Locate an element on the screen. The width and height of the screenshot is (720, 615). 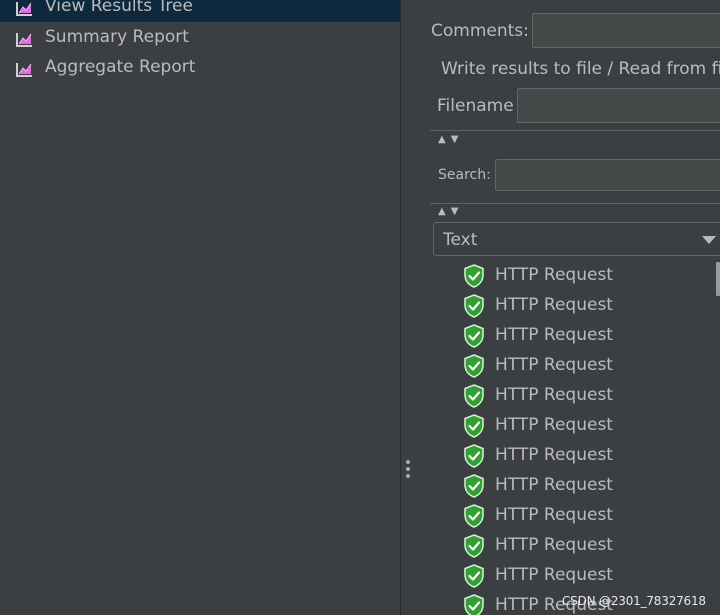
renderer-selected-value: Text is located at coordinates (460, 240).